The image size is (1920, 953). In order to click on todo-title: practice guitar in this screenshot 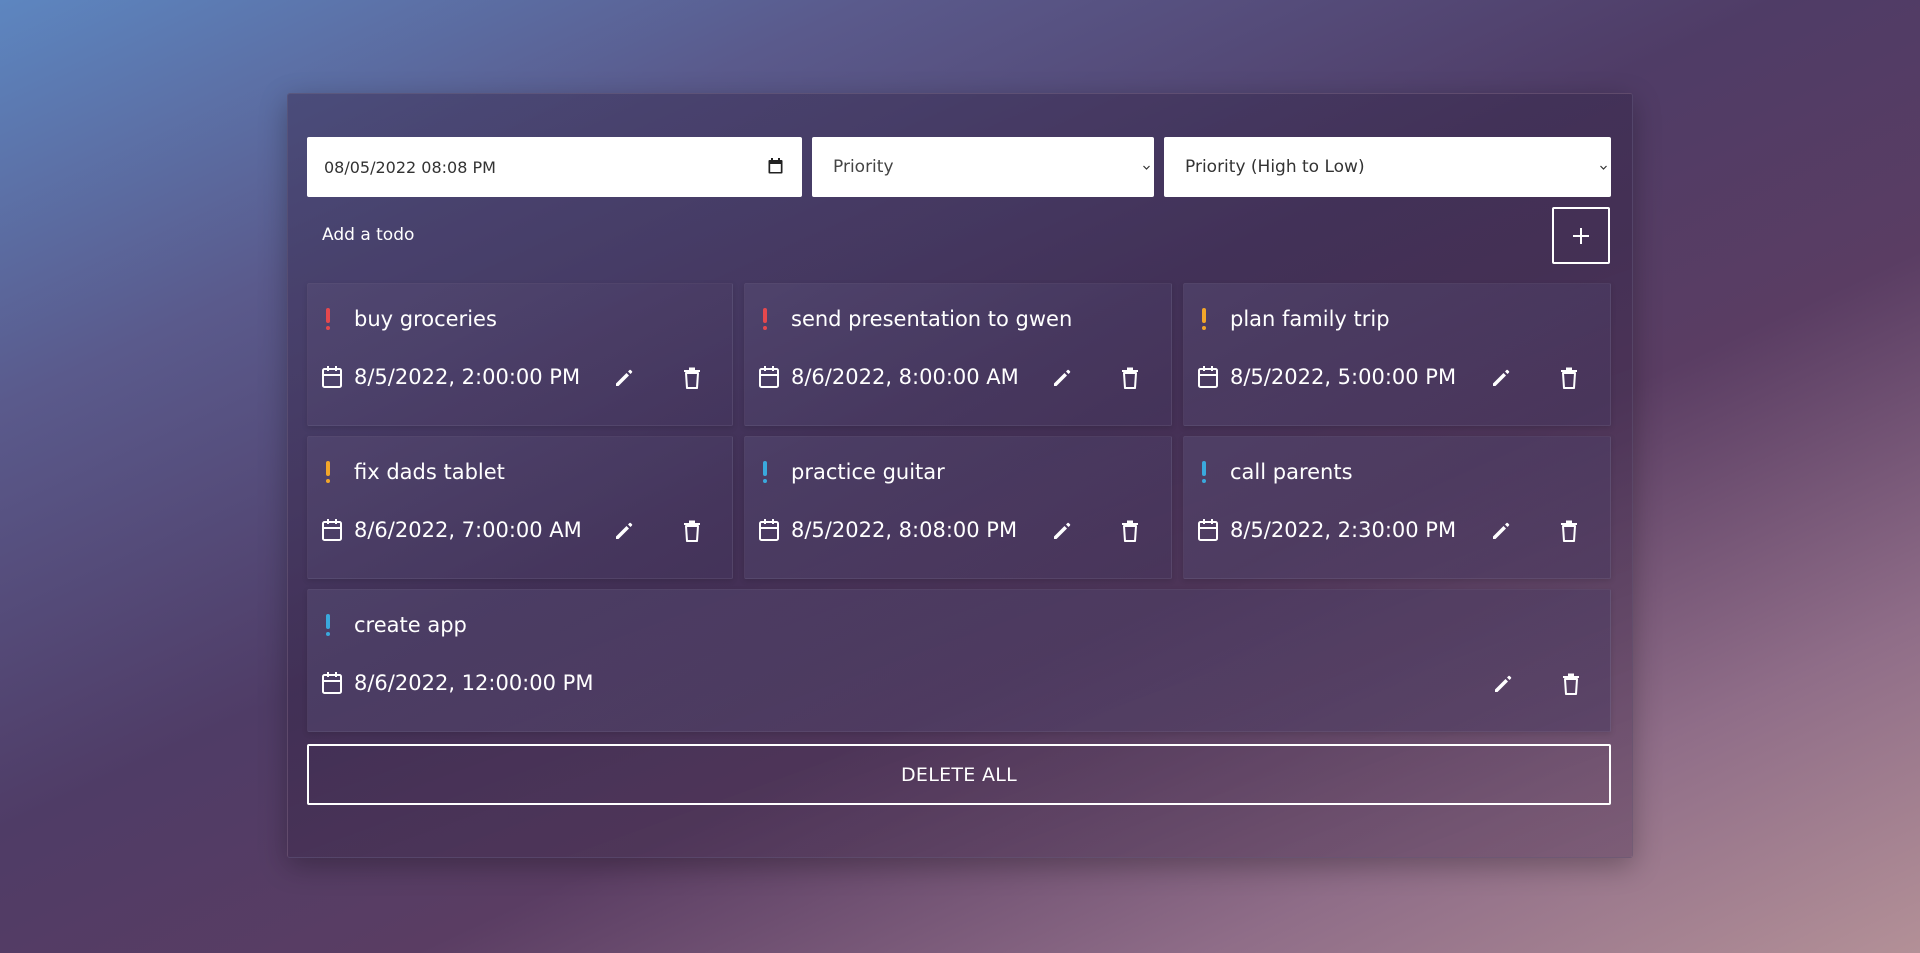, I will do `click(868, 472)`.